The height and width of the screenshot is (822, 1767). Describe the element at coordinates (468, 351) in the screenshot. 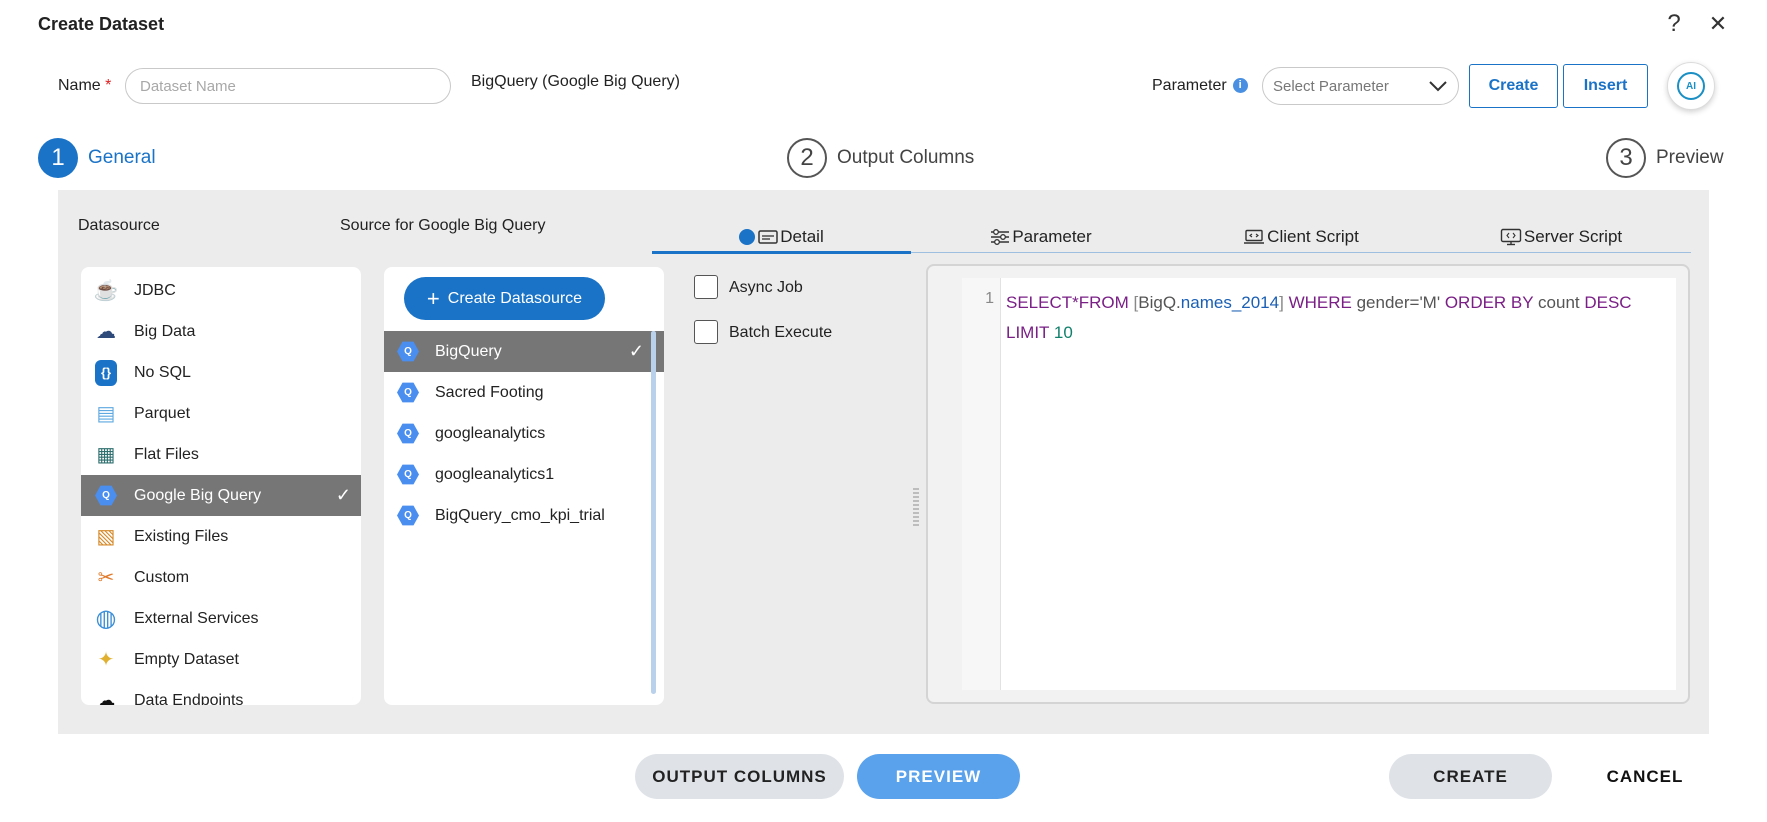

I see `source-item-label: BigQuery` at that location.